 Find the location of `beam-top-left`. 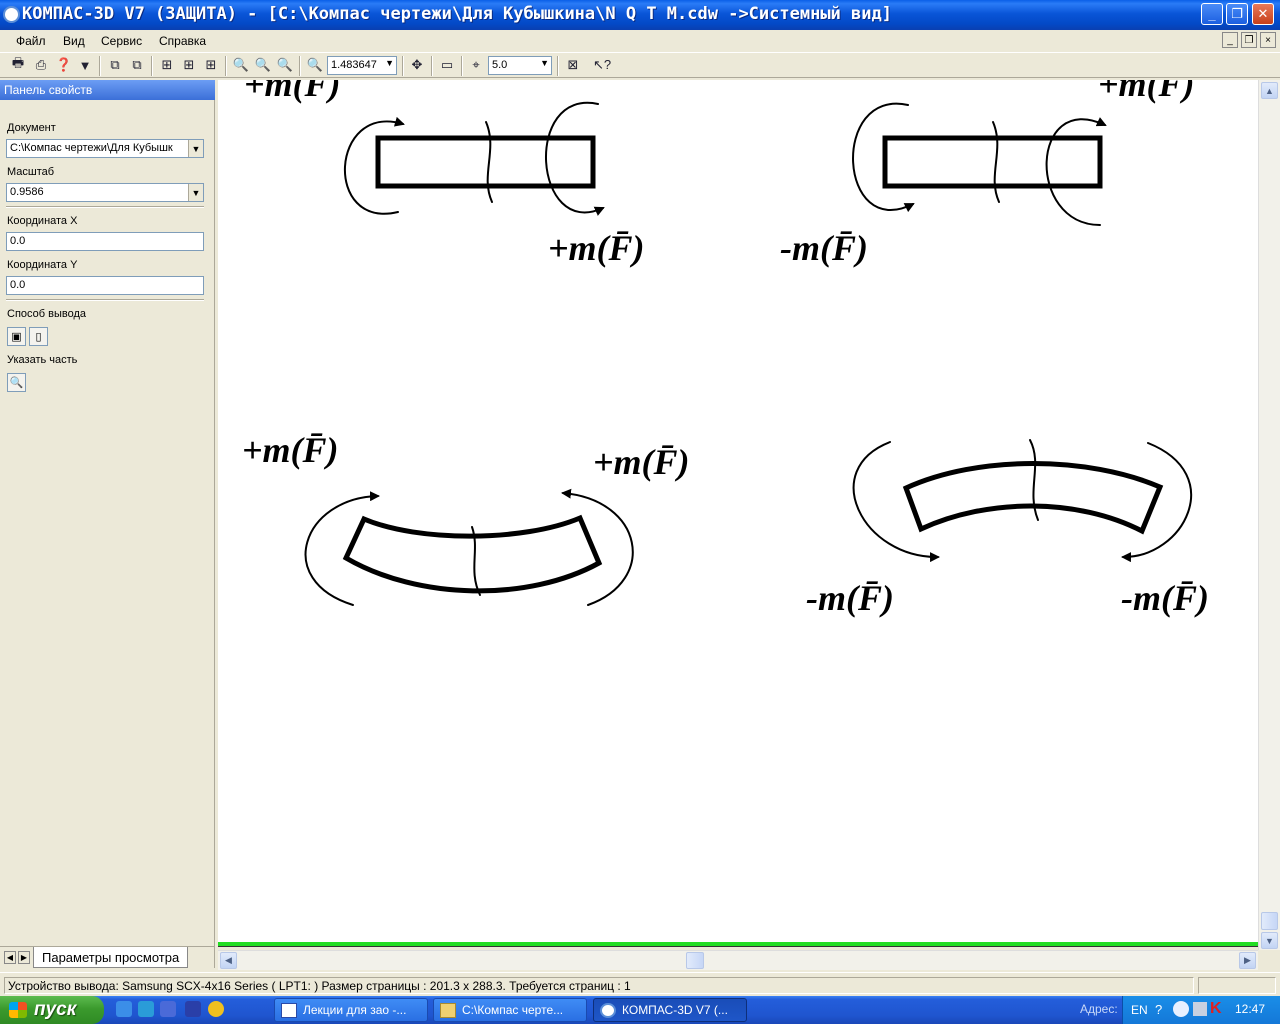

beam-top-left is located at coordinates (485, 162).